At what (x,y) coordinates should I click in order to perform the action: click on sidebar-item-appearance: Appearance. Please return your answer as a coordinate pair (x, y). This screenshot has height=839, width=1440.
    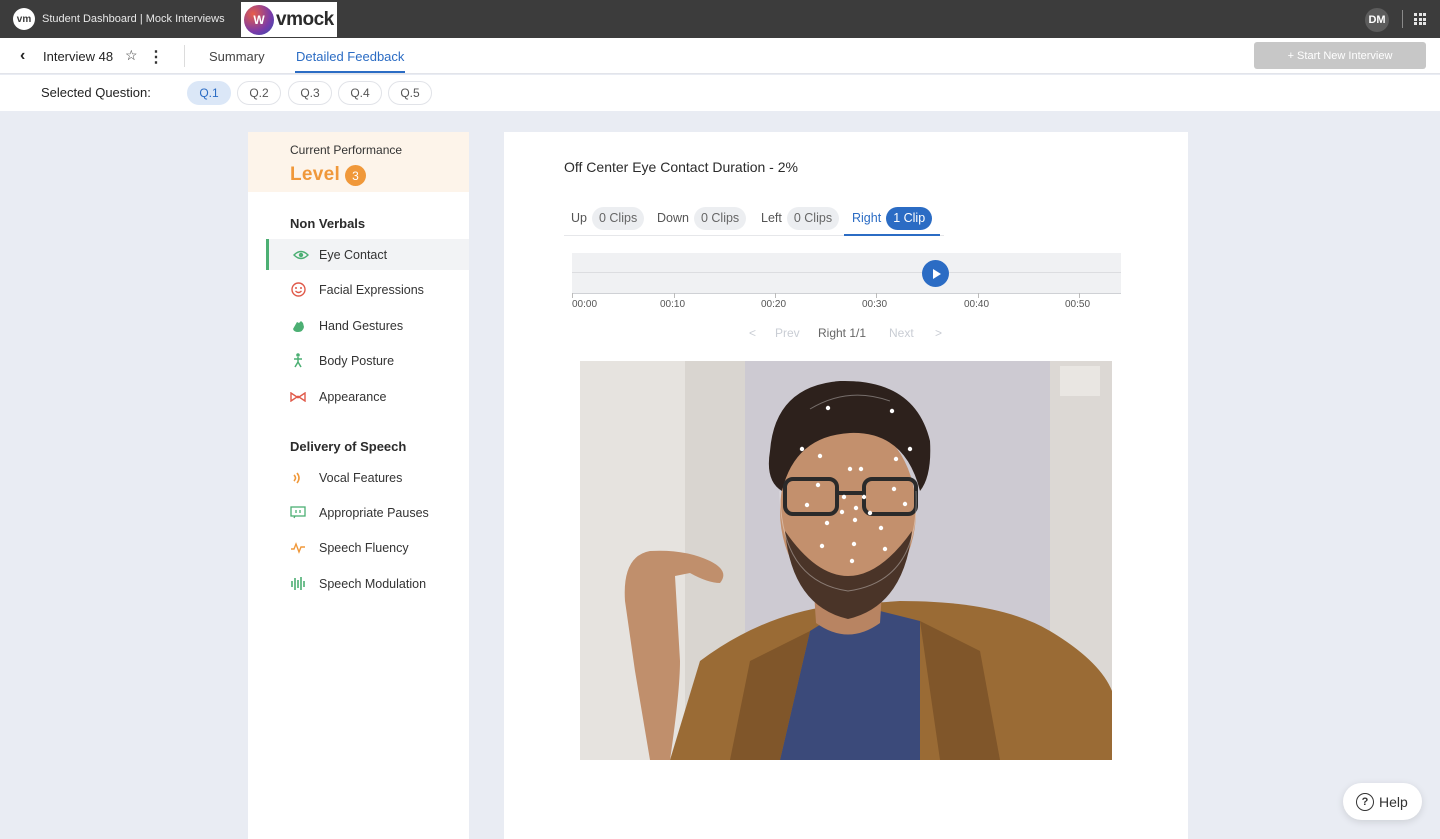
    Looking at the image, I should click on (367, 396).